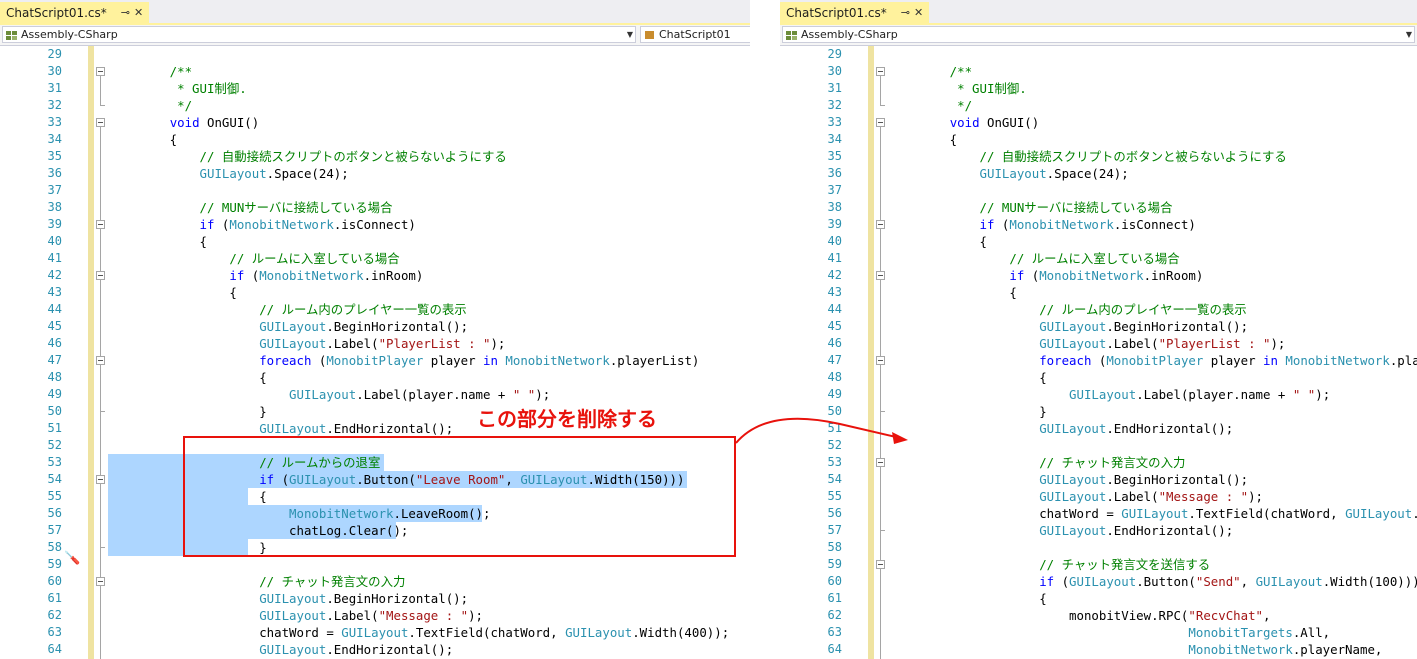 This screenshot has width=1417, height=659. What do you see at coordinates (1046, 275) in the screenshot?
I see `code-line: if (MonobitNetwork.inRoom)` at bounding box center [1046, 275].